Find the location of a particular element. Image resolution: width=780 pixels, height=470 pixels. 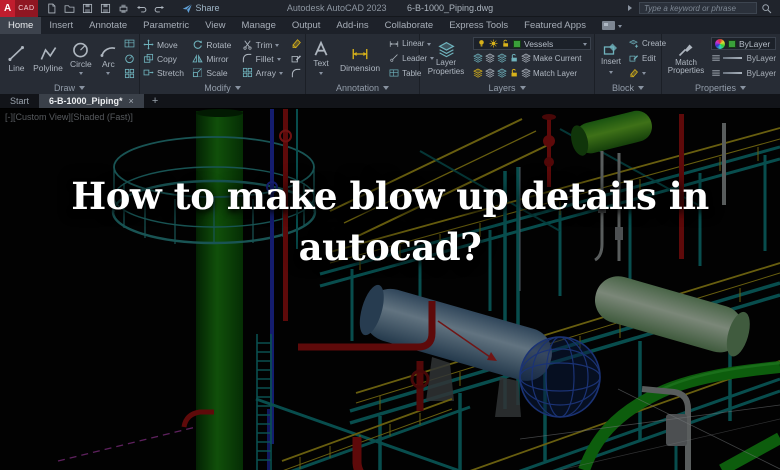

tab-output: Output is located at coordinates (306, 25).